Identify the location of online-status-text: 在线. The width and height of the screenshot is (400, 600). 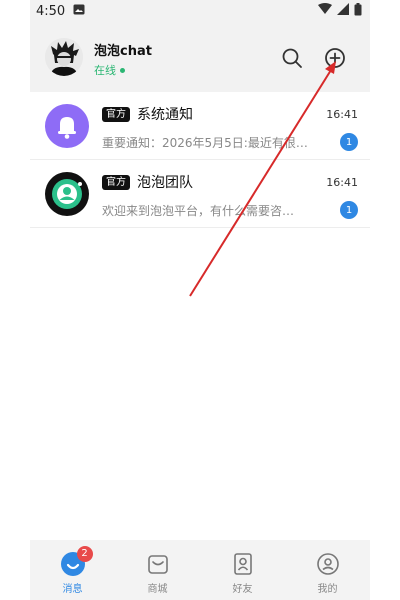
(105, 70).